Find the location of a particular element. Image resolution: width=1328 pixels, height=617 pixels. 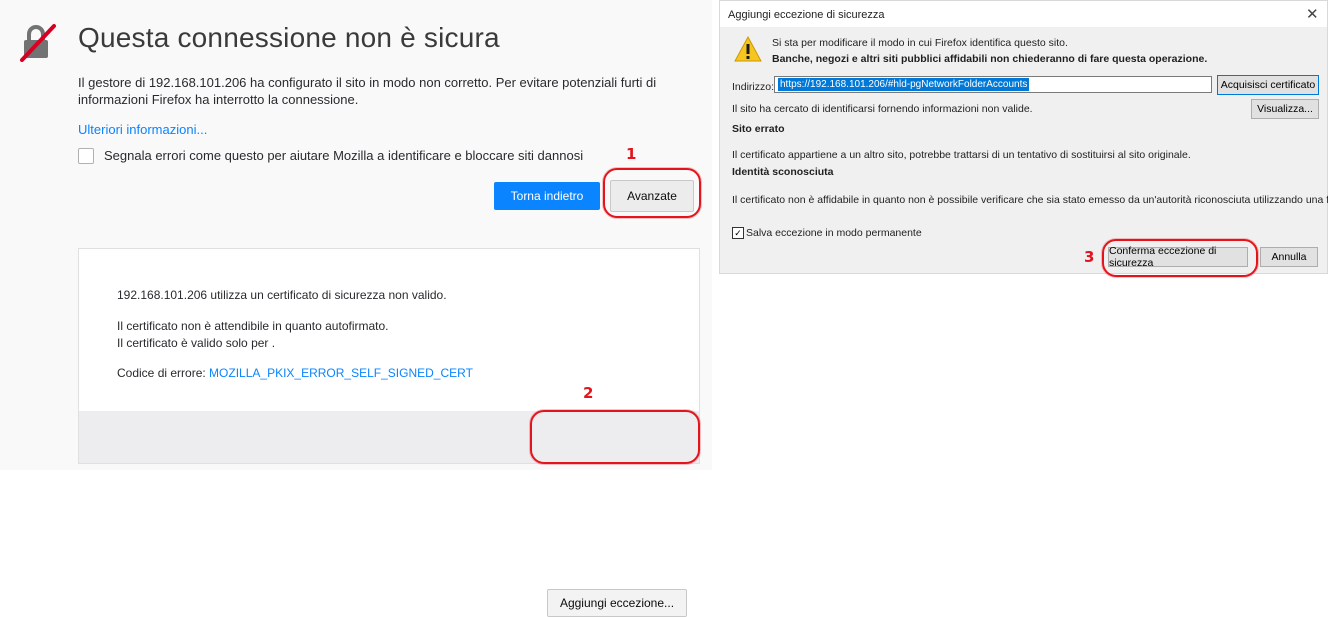

close-icon: ✕ is located at coordinates (1312, 14).